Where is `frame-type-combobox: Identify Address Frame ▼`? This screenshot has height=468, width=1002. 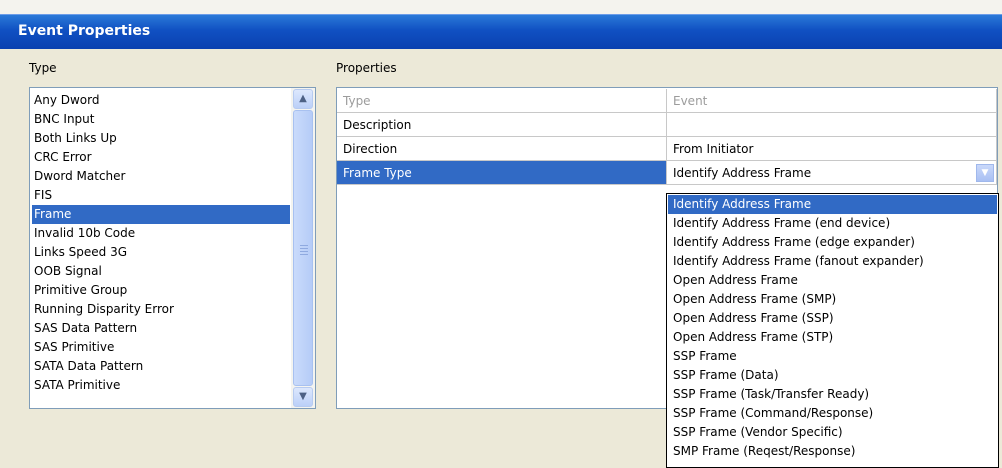
frame-type-combobox: Identify Address Frame ▼ is located at coordinates (832, 173).